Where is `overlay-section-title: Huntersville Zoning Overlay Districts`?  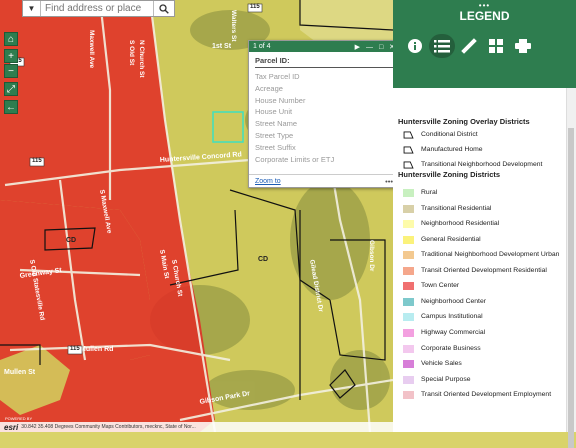
overlay-section-title: Huntersville Zoning Overlay Districts is located at coordinates (464, 121).